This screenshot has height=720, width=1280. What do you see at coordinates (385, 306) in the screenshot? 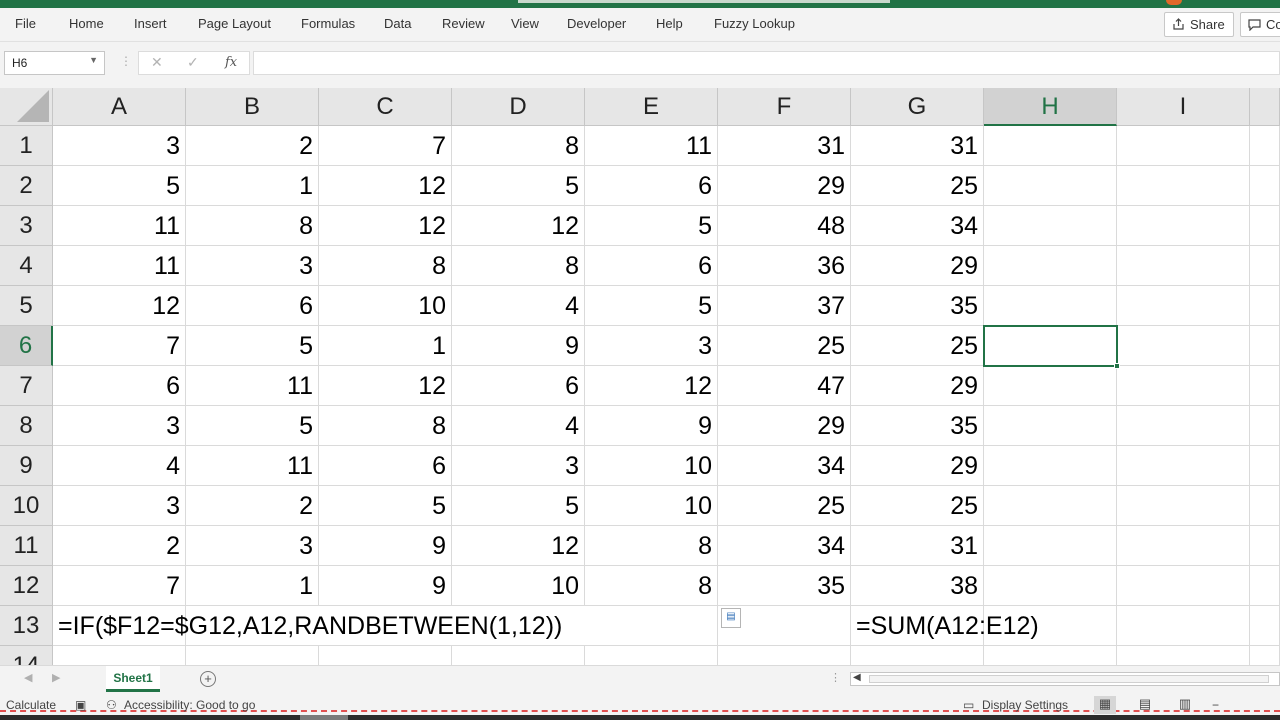
I see `cell-c5: 10` at bounding box center [385, 306].